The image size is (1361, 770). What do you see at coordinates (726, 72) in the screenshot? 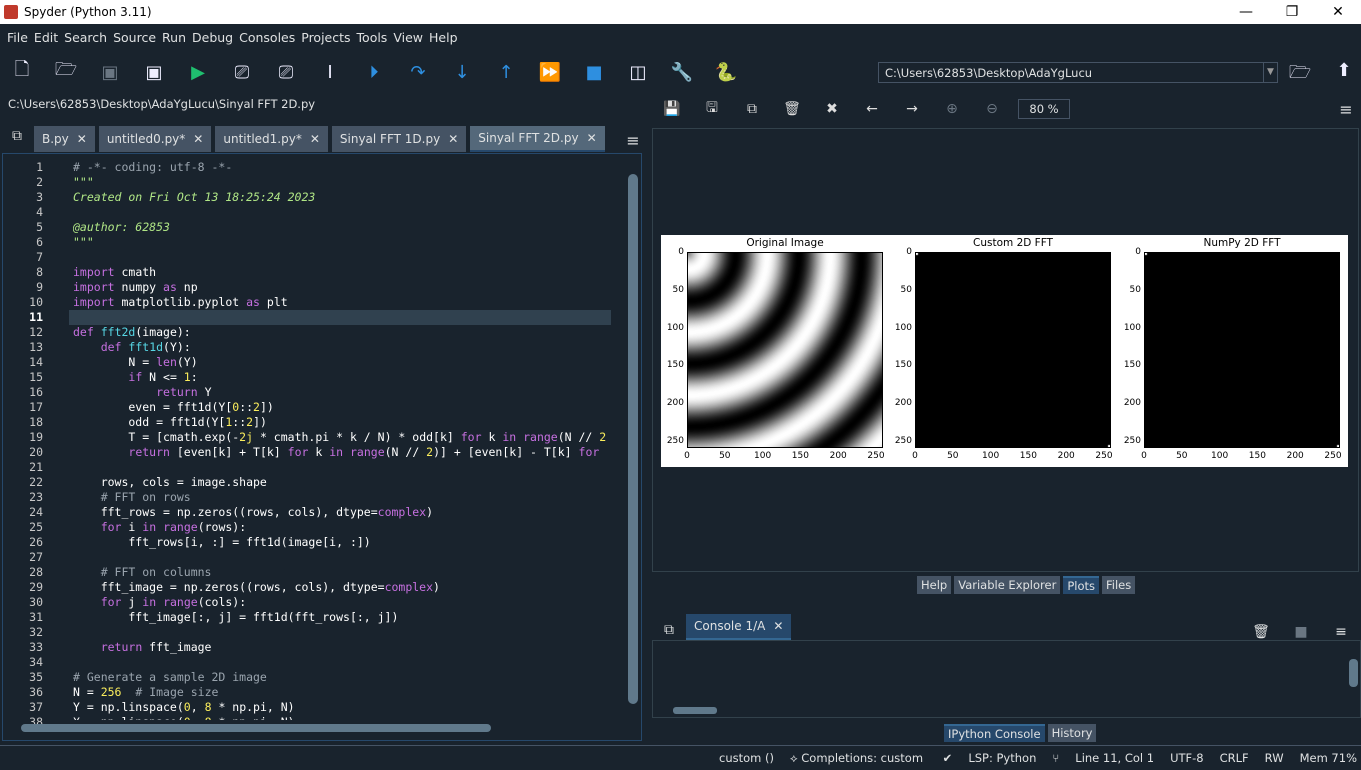
I see `python-path-icon: 🐍` at bounding box center [726, 72].